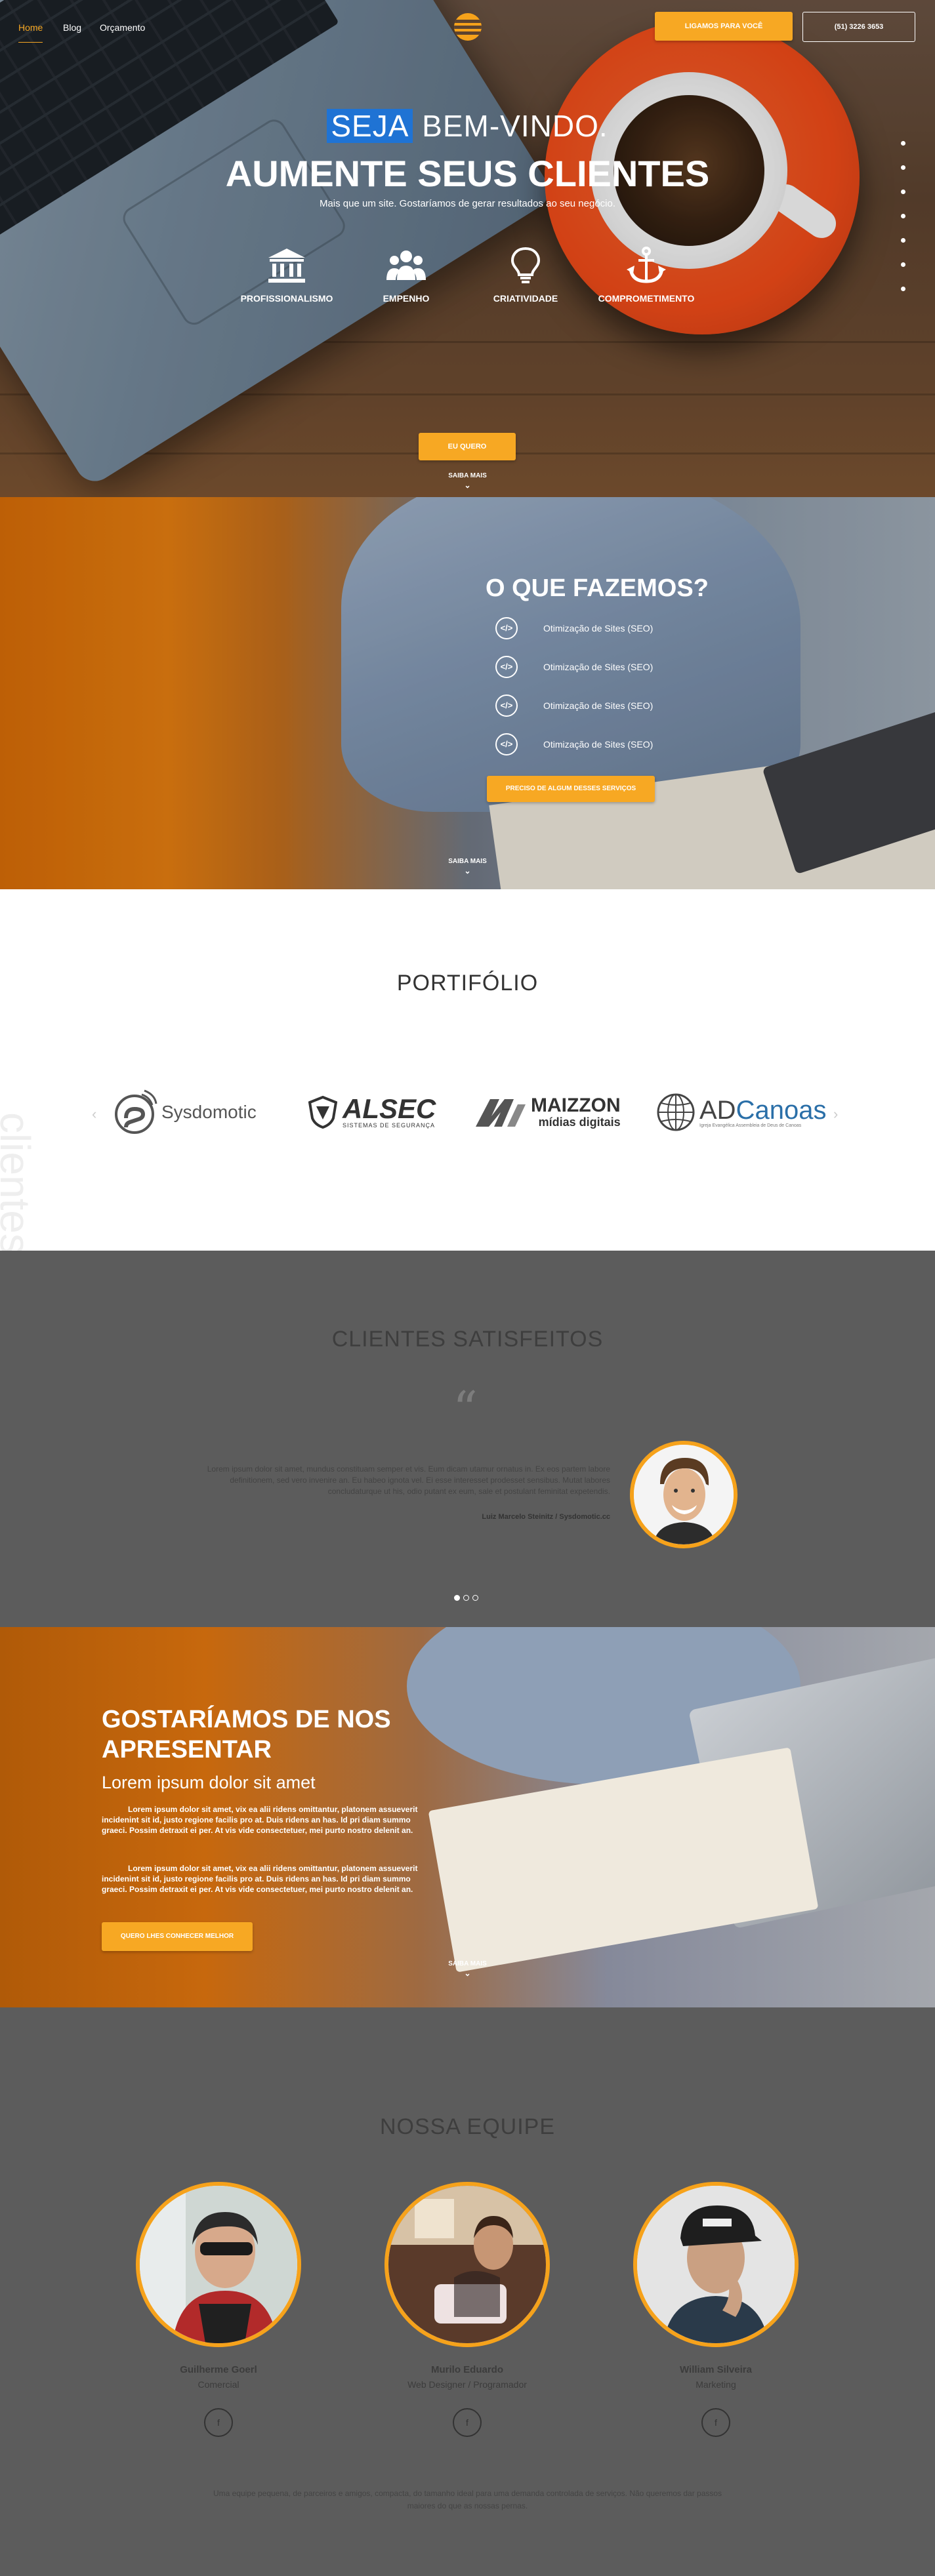 The height and width of the screenshot is (2576, 935). I want to click on feature-label: CRIATIVIDADE, so click(526, 298).